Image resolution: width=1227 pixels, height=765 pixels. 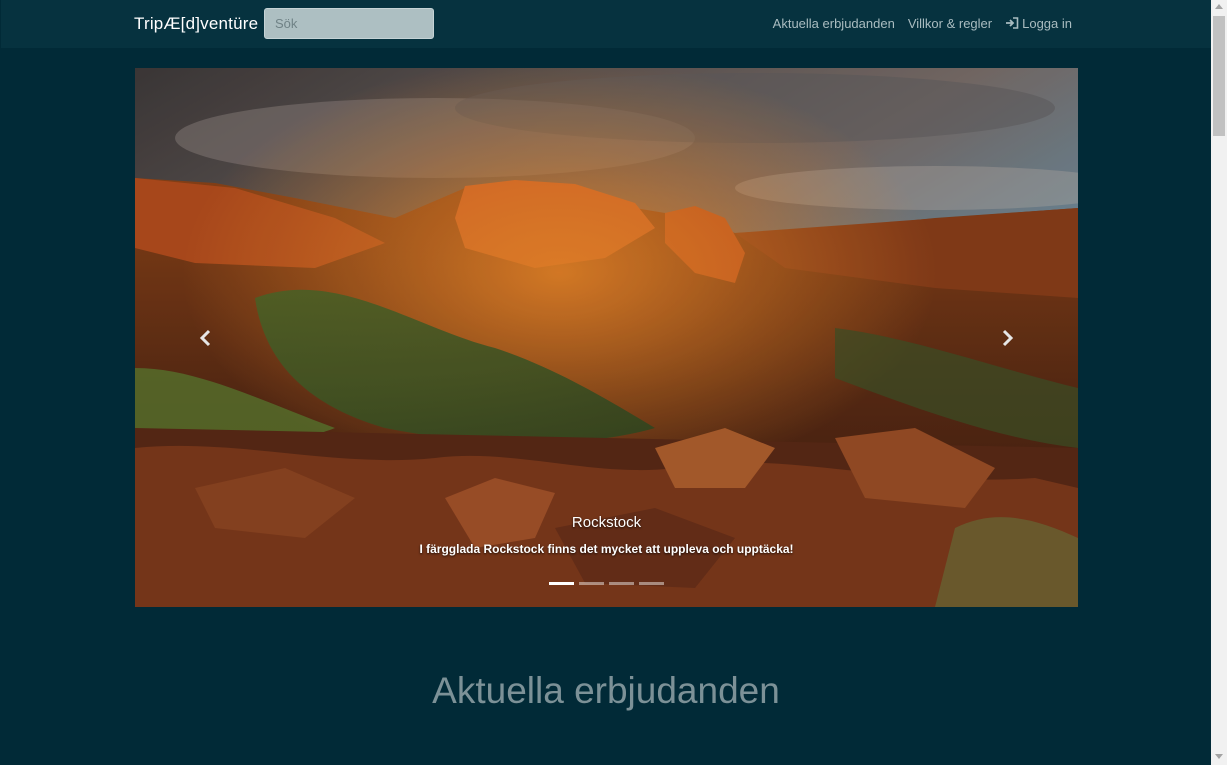 I want to click on nav-link-login: Logga in, so click(x=1038, y=23).